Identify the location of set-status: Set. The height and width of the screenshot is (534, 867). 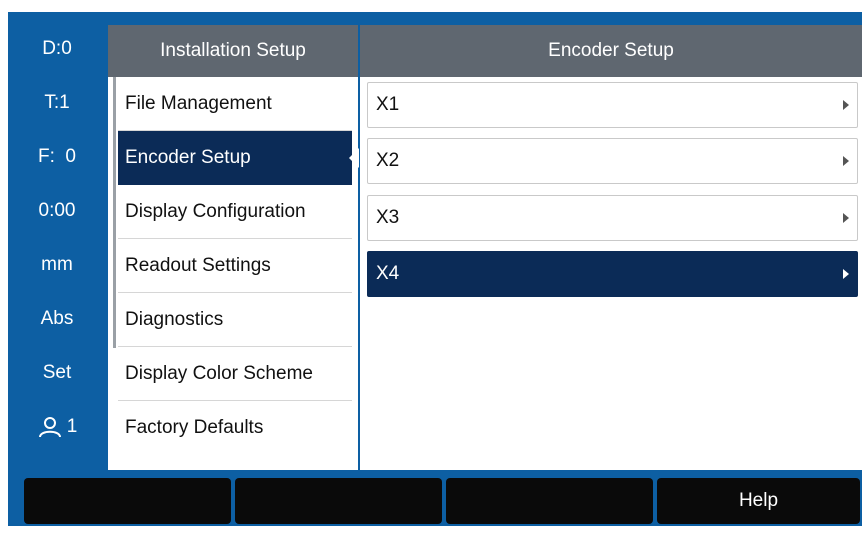
(57, 373).